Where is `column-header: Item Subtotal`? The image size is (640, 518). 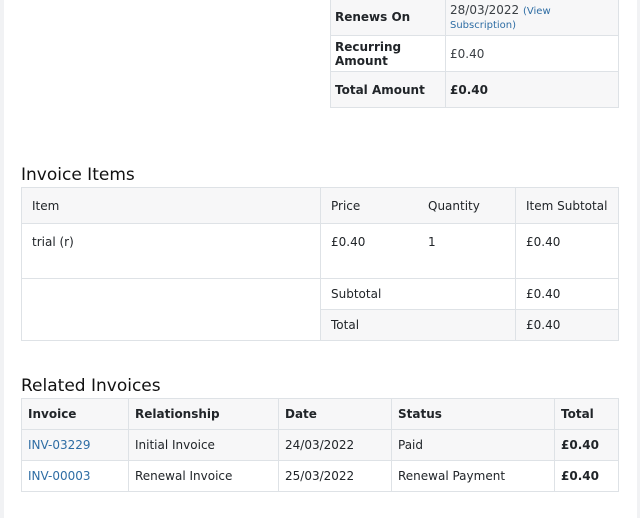
column-header: Item Subtotal is located at coordinates (567, 205).